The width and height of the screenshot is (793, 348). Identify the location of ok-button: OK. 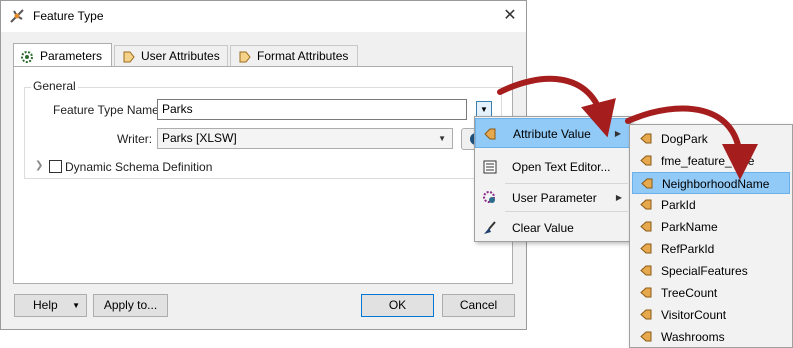
(397, 305).